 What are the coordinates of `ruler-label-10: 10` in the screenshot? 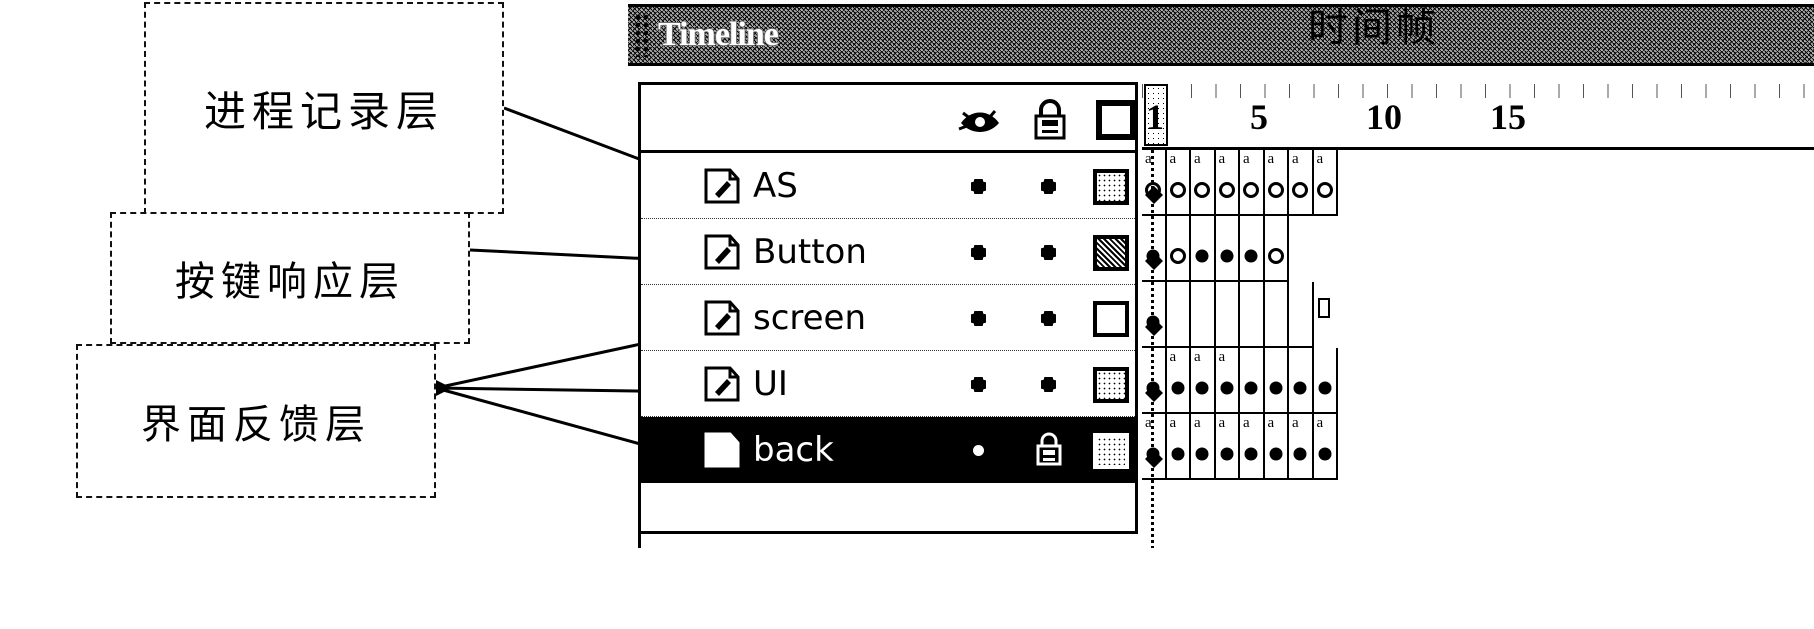 It's located at (1384, 117).